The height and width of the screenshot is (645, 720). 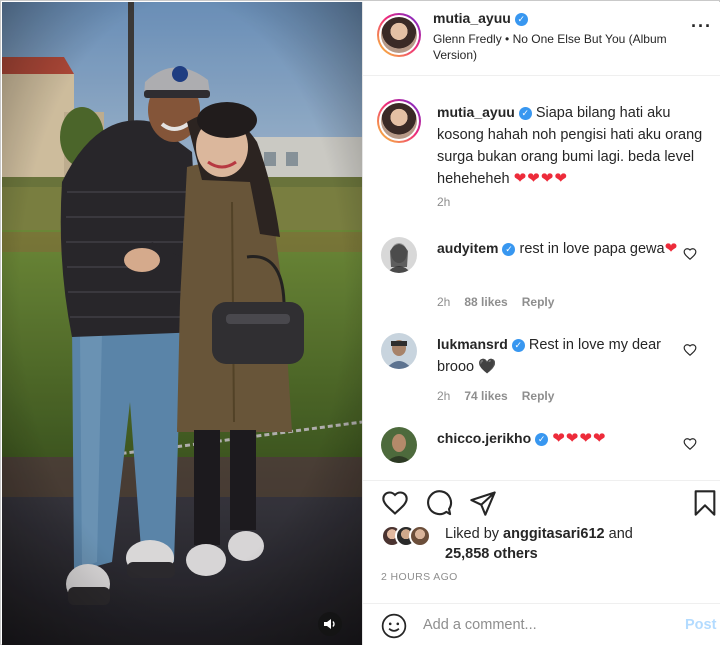 I want to click on caption-username: mutia_ayuu, so click(x=476, y=112).